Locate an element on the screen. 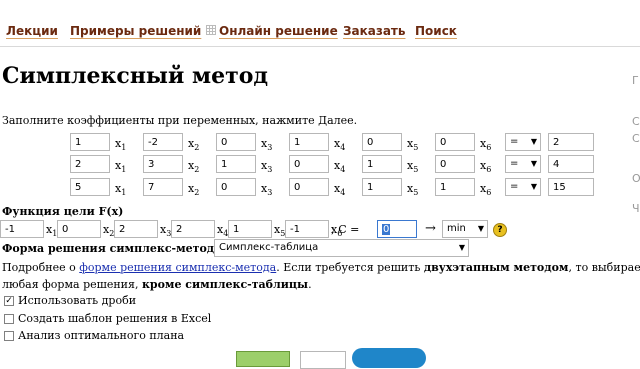 This screenshot has height=369, width=640. form-help-link: форме решения симплекс-метода is located at coordinates (177, 267).